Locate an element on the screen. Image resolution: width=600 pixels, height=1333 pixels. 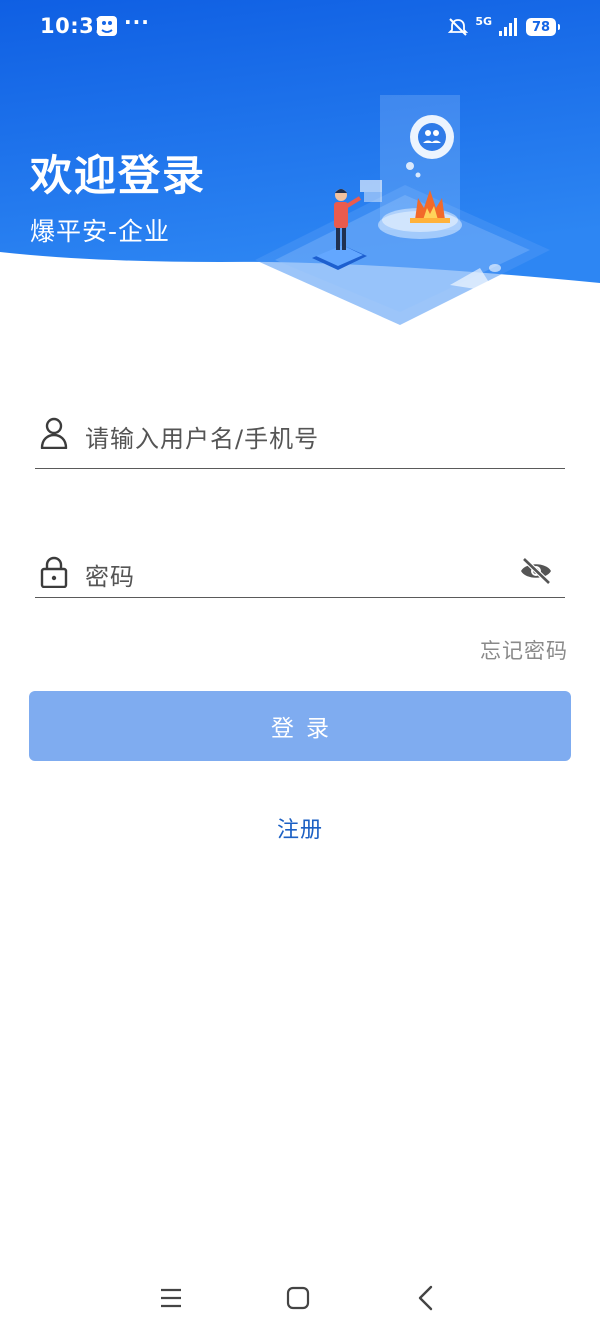
battery-indicator: 78 is located at coordinates (543, 27).